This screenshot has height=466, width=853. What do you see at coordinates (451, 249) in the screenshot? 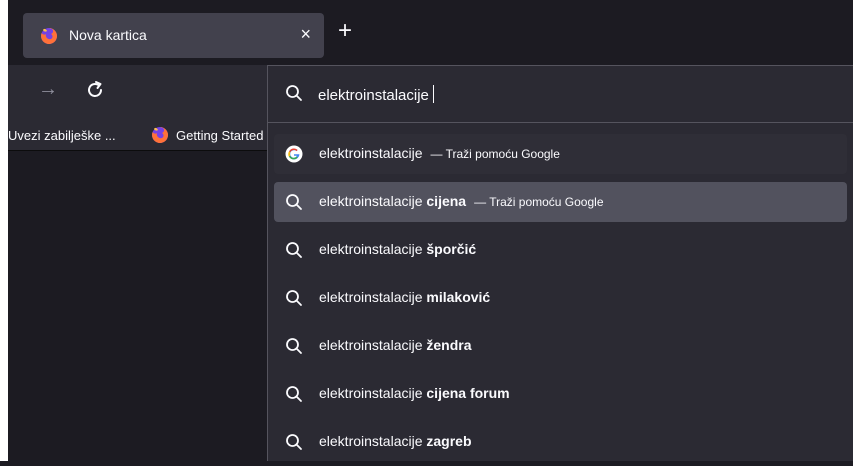
I see `suggestion-completion: šporčić` at bounding box center [451, 249].